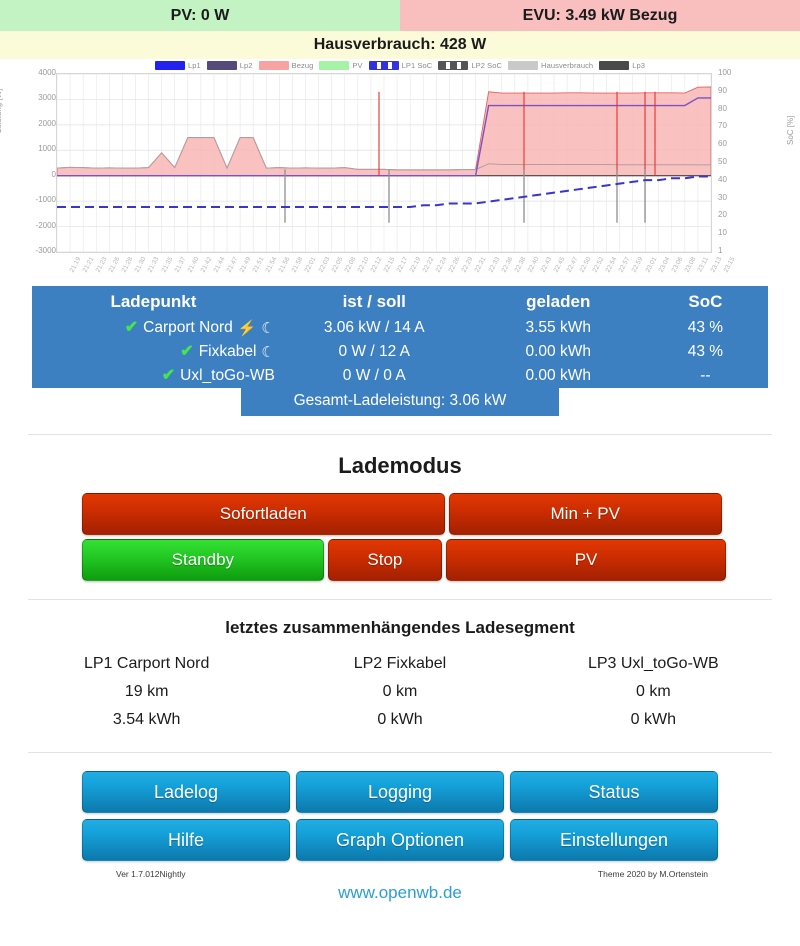 The height and width of the screenshot is (946, 800). Describe the element at coordinates (705, 375) in the screenshot. I see `soc-cell: --` at that location.